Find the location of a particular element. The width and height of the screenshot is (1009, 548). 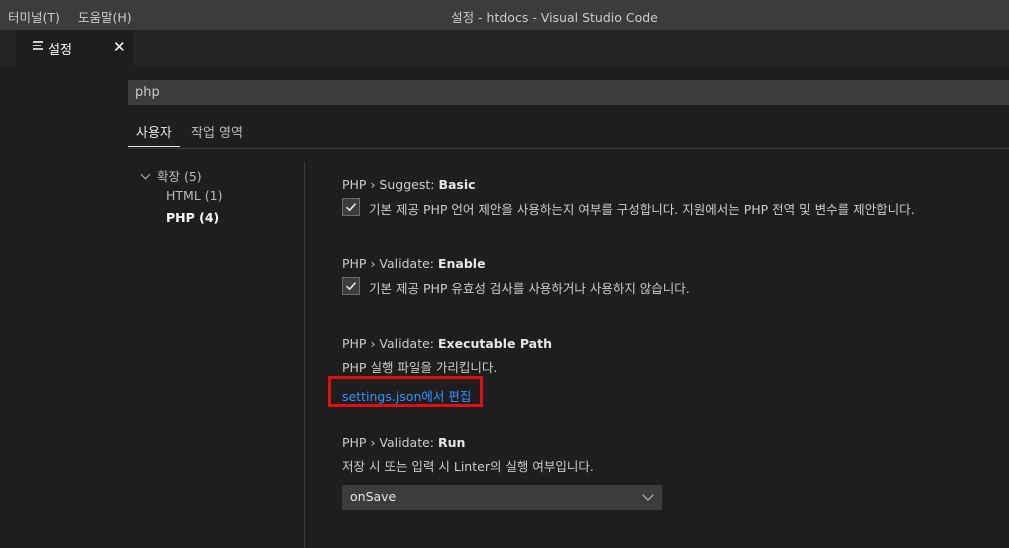

setting-name: Enable is located at coordinates (461, 263).